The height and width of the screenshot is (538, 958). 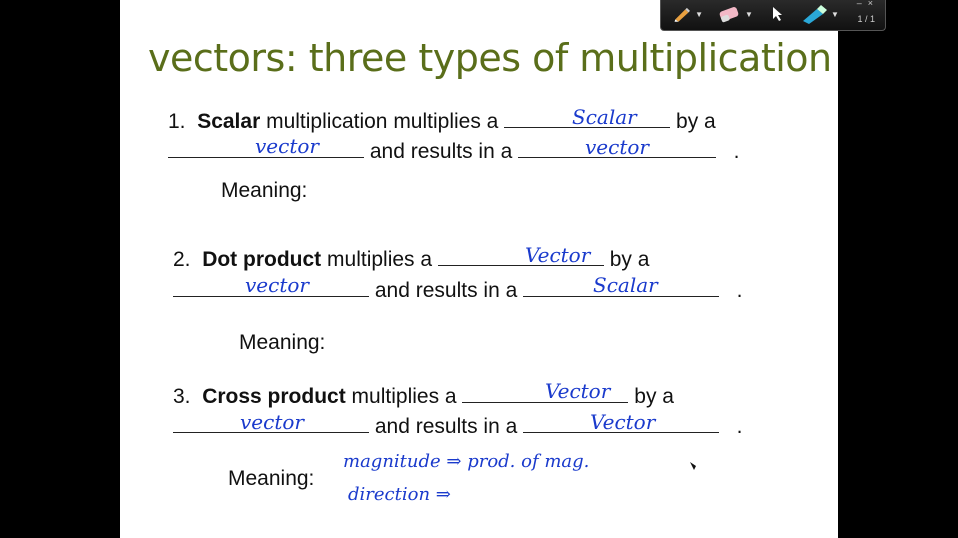 What do you see at coordinates (688, 14) in the screenshot?
I see `pen-icon: ▼` at bounding box center [688, 14].